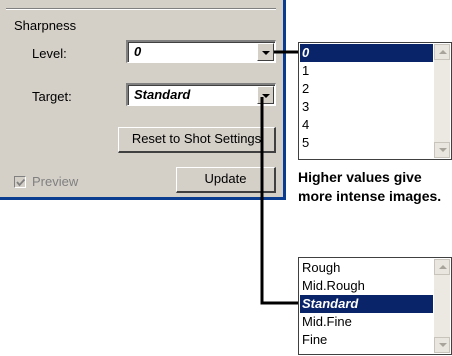 The height and width of the screenshot is (356, 452). Describe the element at coordinates (442, 306) in the screenshot. I see `target-list-scrollbar` at that location.